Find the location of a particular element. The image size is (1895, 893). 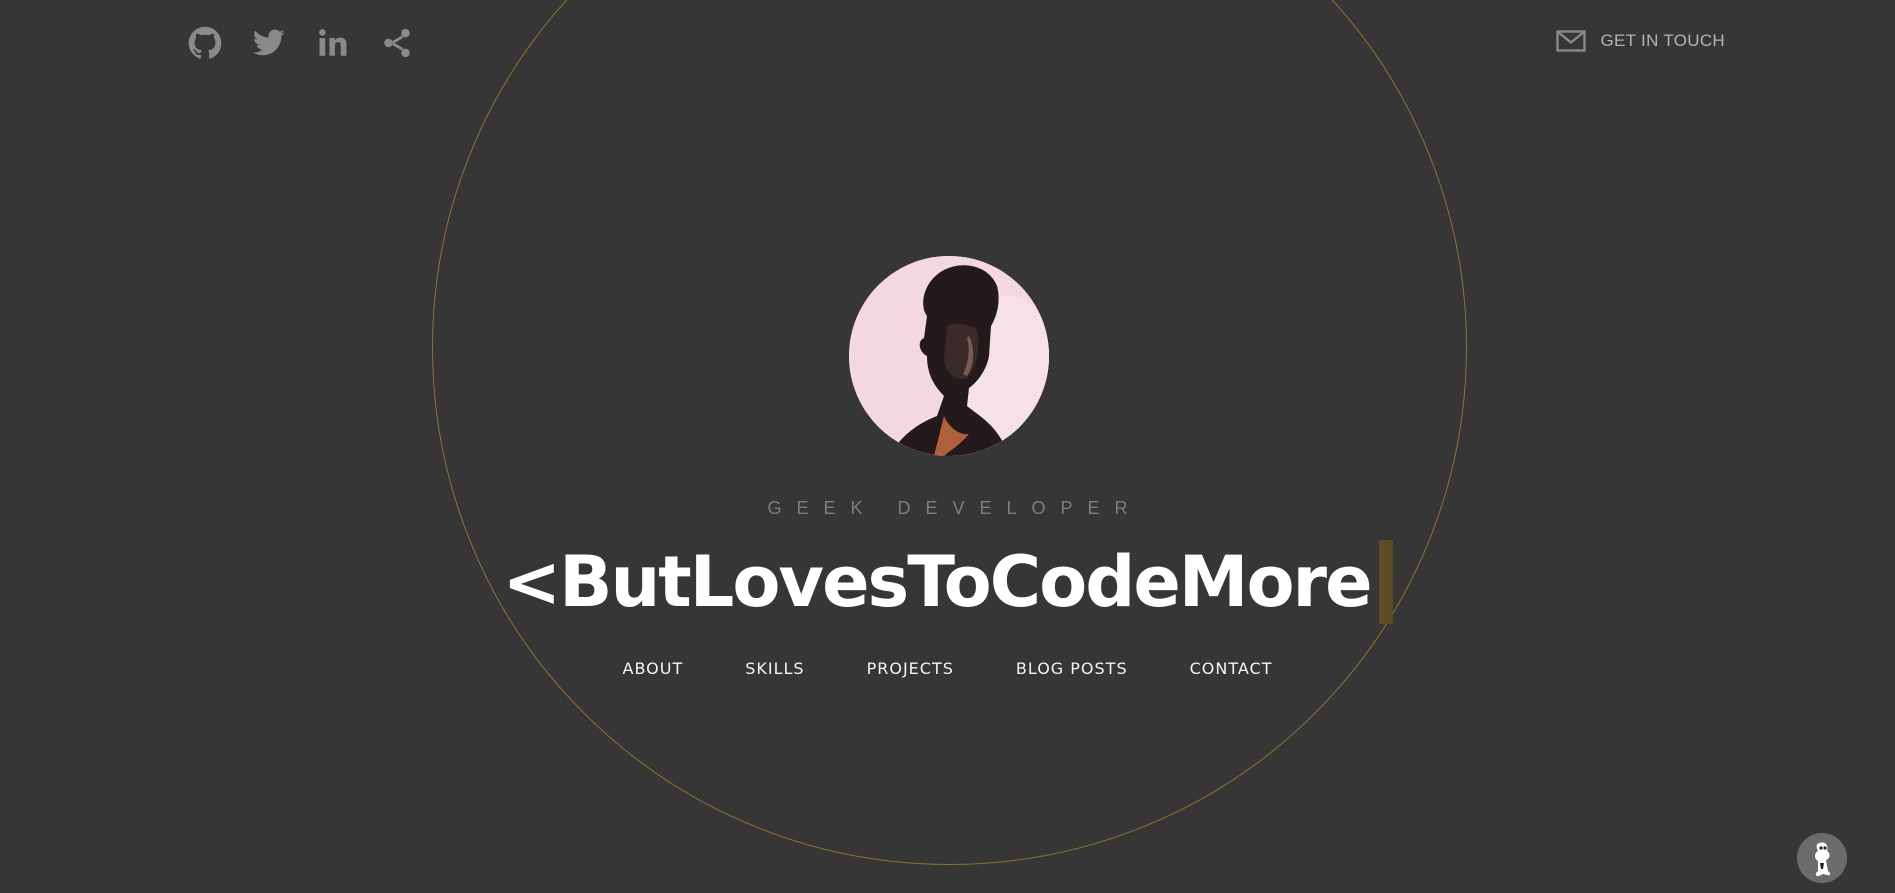

main-nav: ABOUT SKILLS PROJECTS BLOG POSTS CONTACT is located at coordinates (947, 668).